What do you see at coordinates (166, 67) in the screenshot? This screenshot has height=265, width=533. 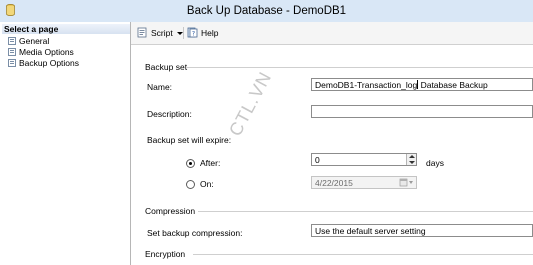 I see `backup-set-section-label: Backup set` at bounding box center [166, 67].